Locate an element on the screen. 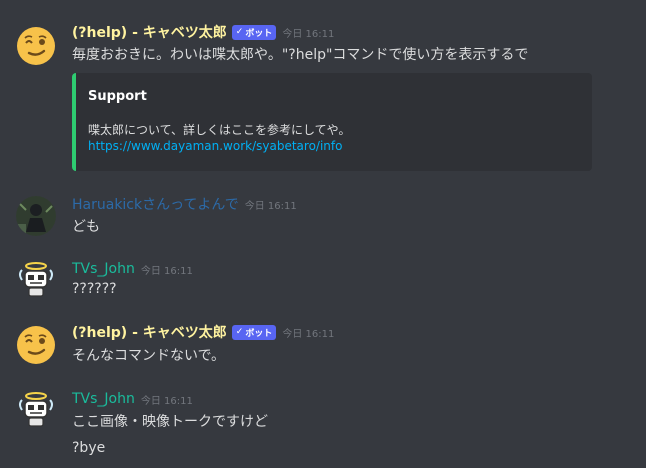  message-text: 毎度おおきに。わいは喋太郎や。"?help"コマンドで使い方を表示するで is located at coordinates (300, 55).